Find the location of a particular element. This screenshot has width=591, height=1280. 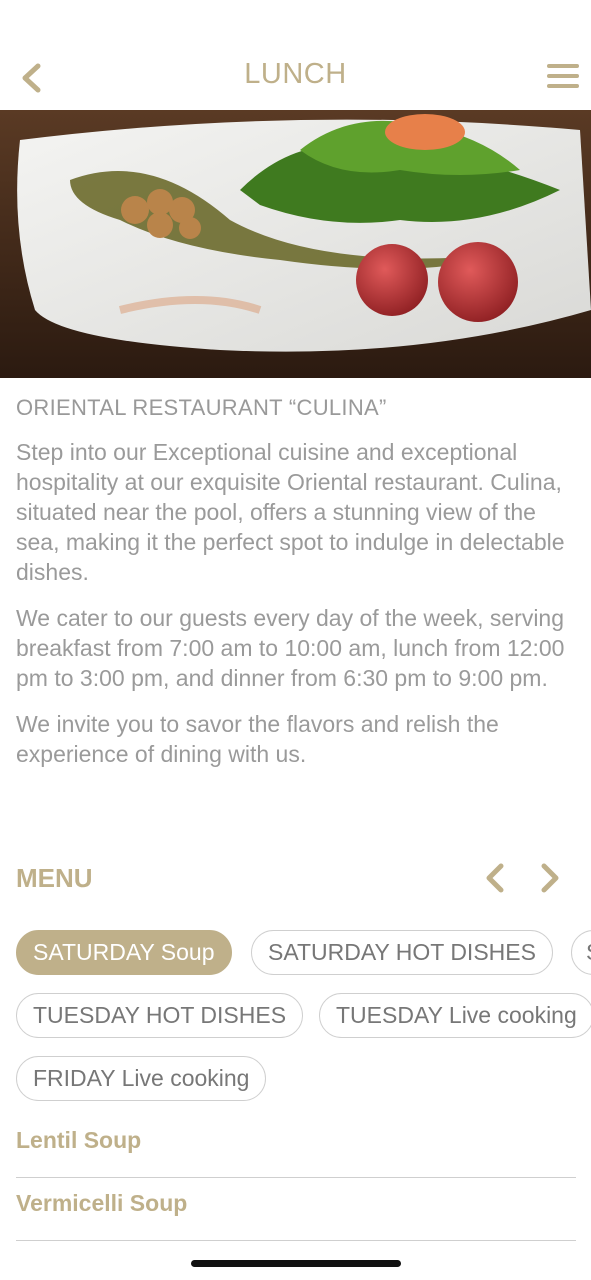

list-item: Lentil Soup is located at coordinates (296, 1146).